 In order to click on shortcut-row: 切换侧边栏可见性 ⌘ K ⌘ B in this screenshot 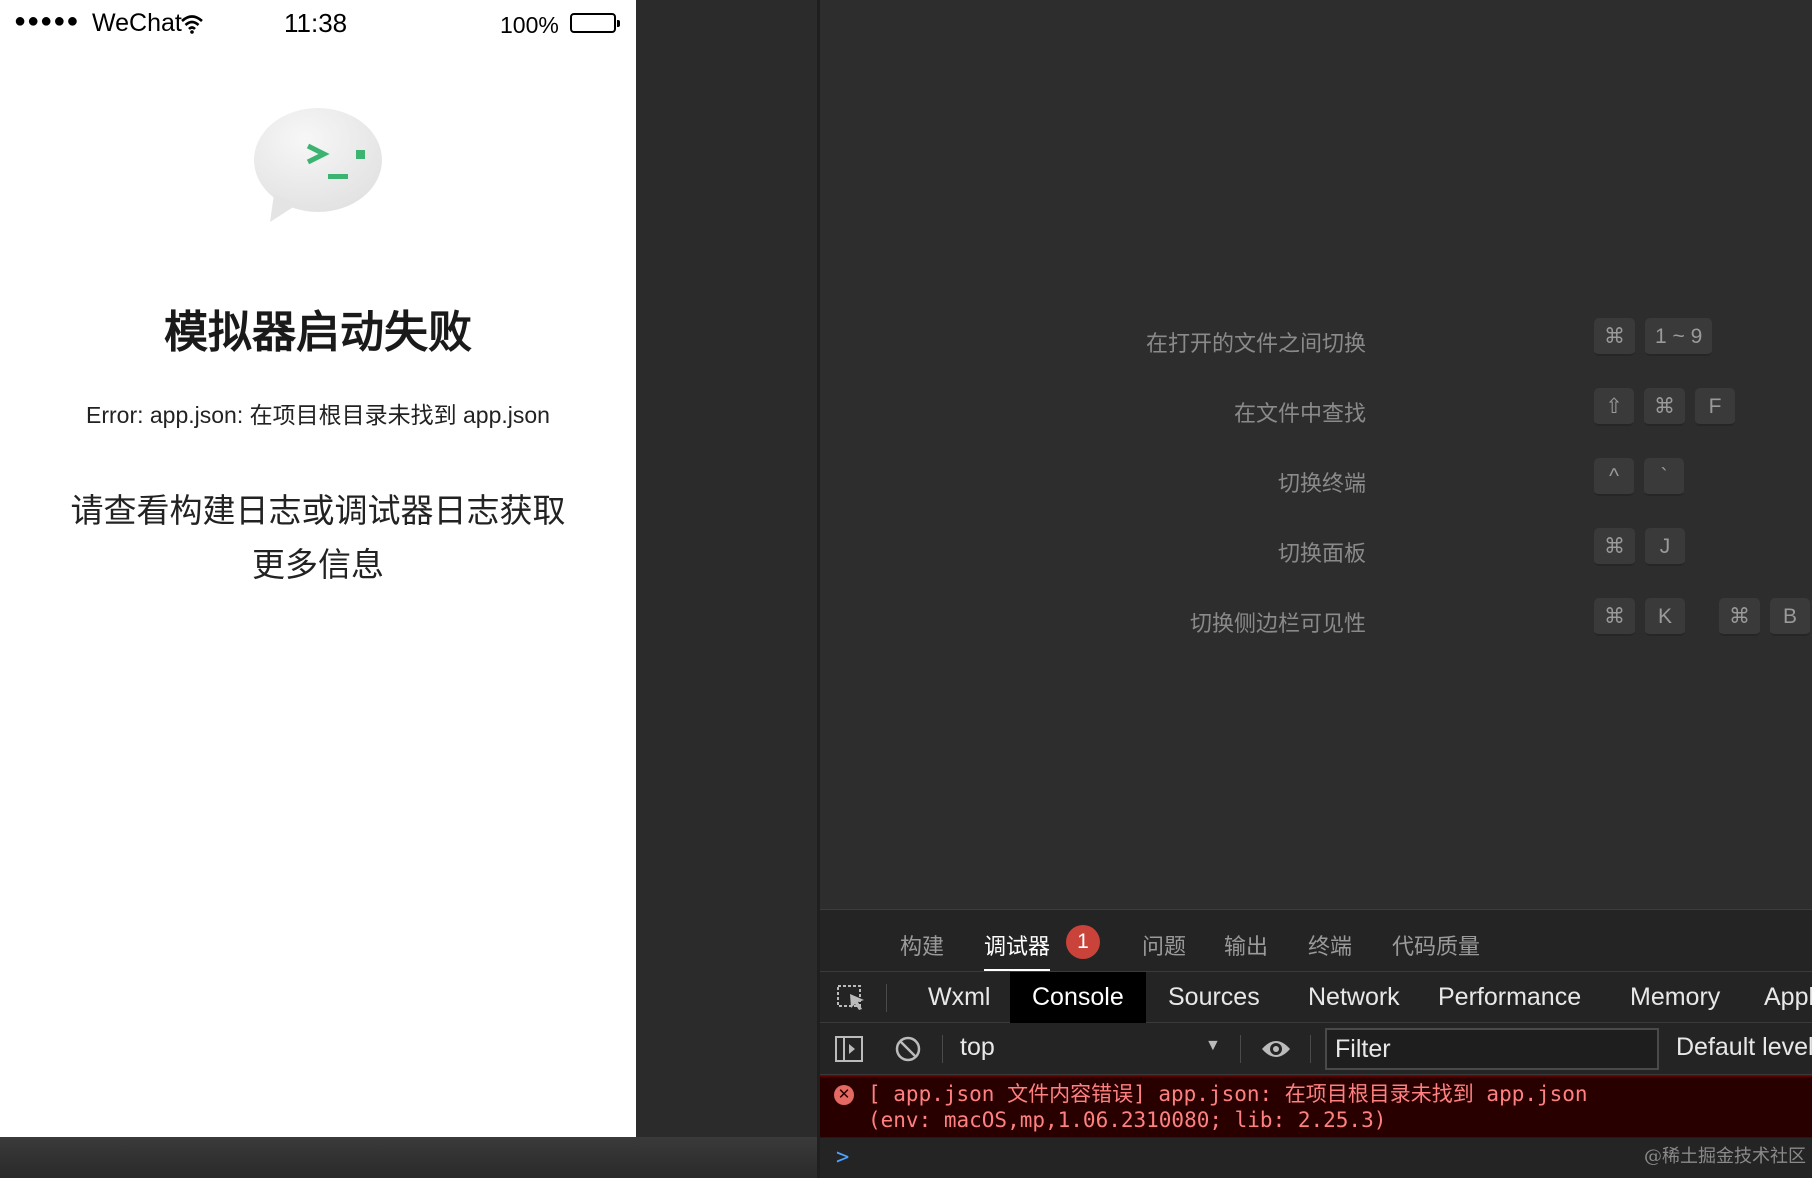, I will do `click(1501, 620)`.